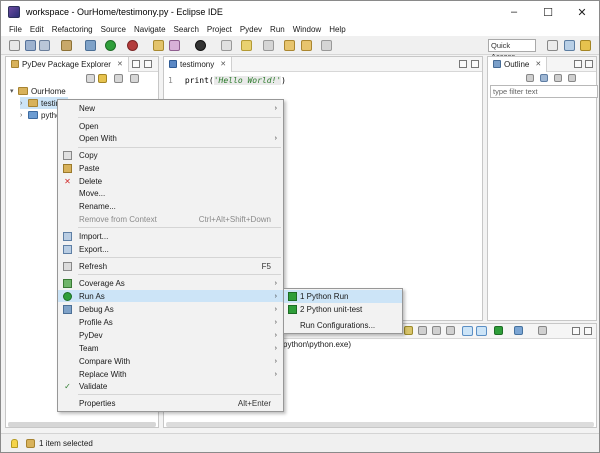  What do you see at coordinates (170, 322) in the screenshot?
I see `menu-item-profile-as: Profile As ›` at bounding box center [170, 322].